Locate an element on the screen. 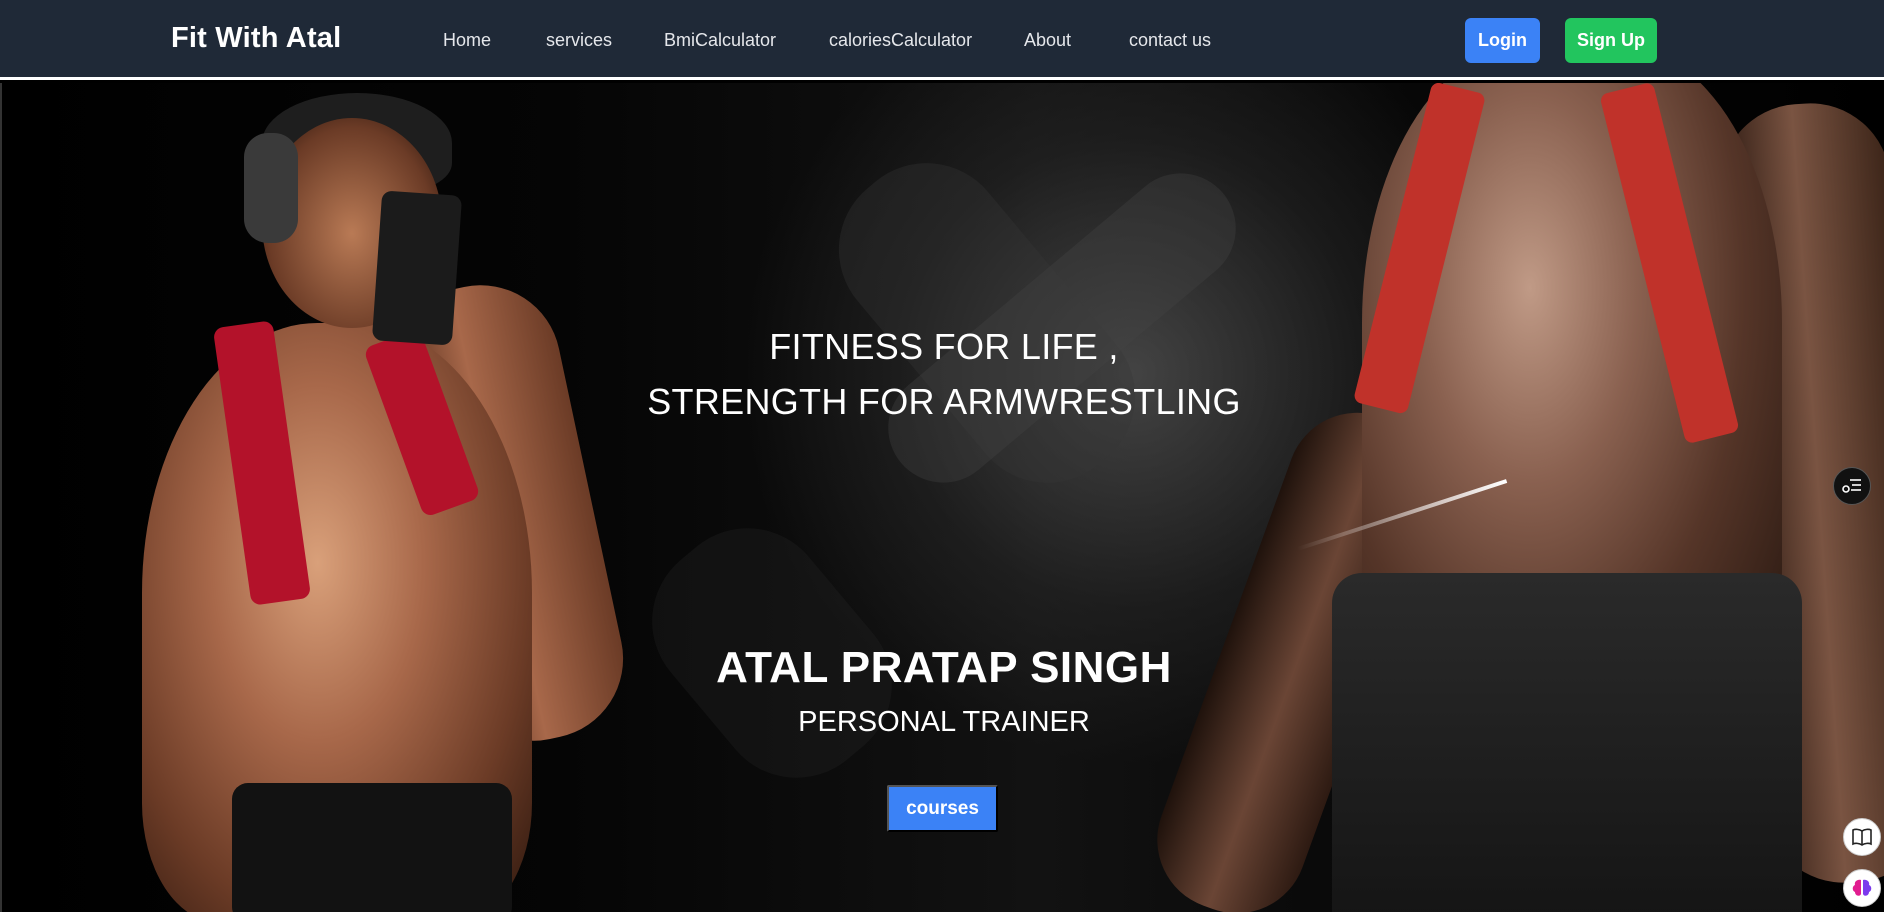 This screenshot has width=1884, height=912. trainer-role: PERSONAL TRAINER is located at coordinates (944, 722).